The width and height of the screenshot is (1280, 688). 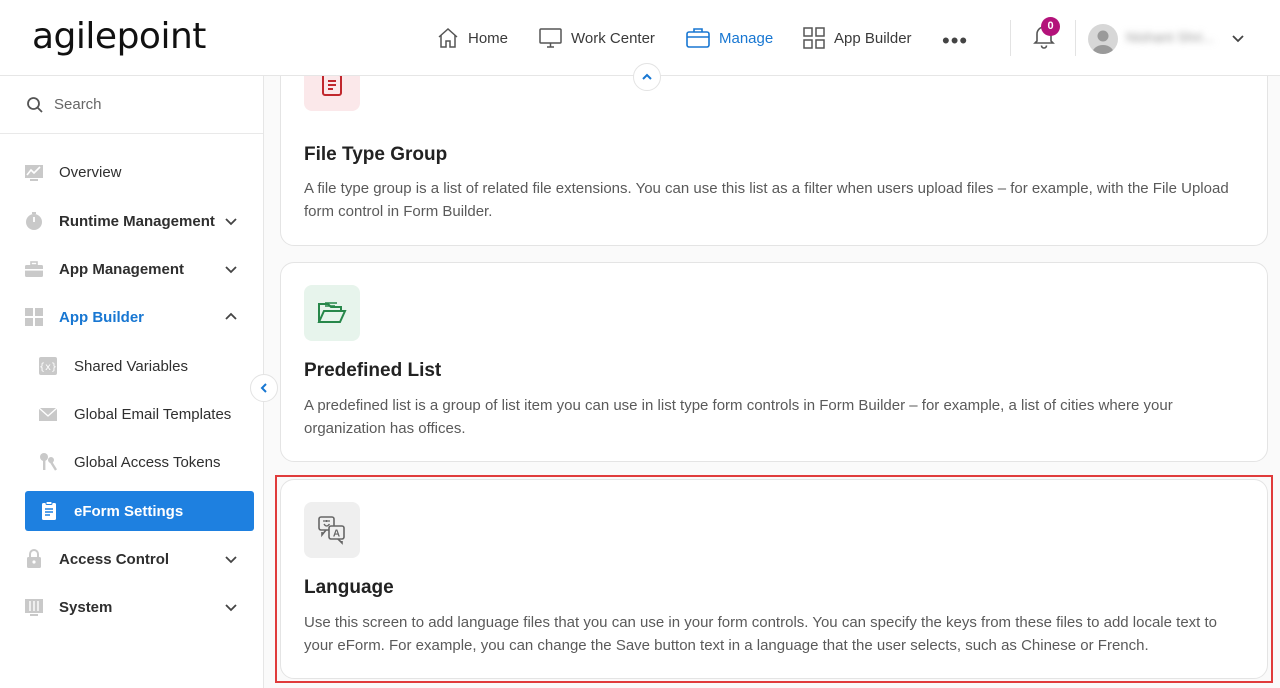 I want to click on sidebar-item-shared-variables: {x} Shared Variables, so click(x=131, y=366).